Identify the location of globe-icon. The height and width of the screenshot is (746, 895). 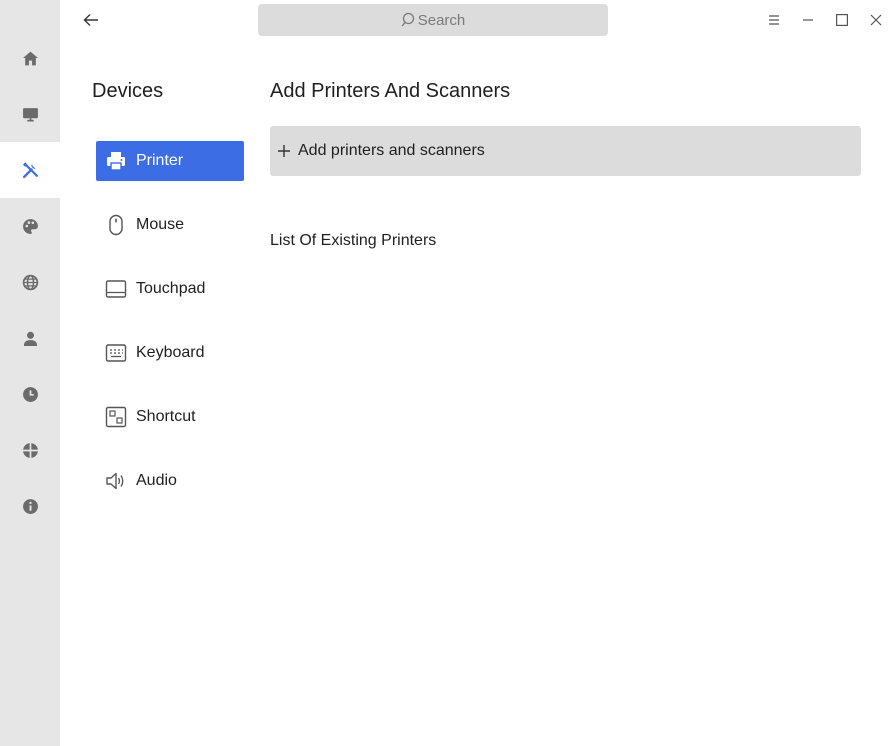
(30, 282).